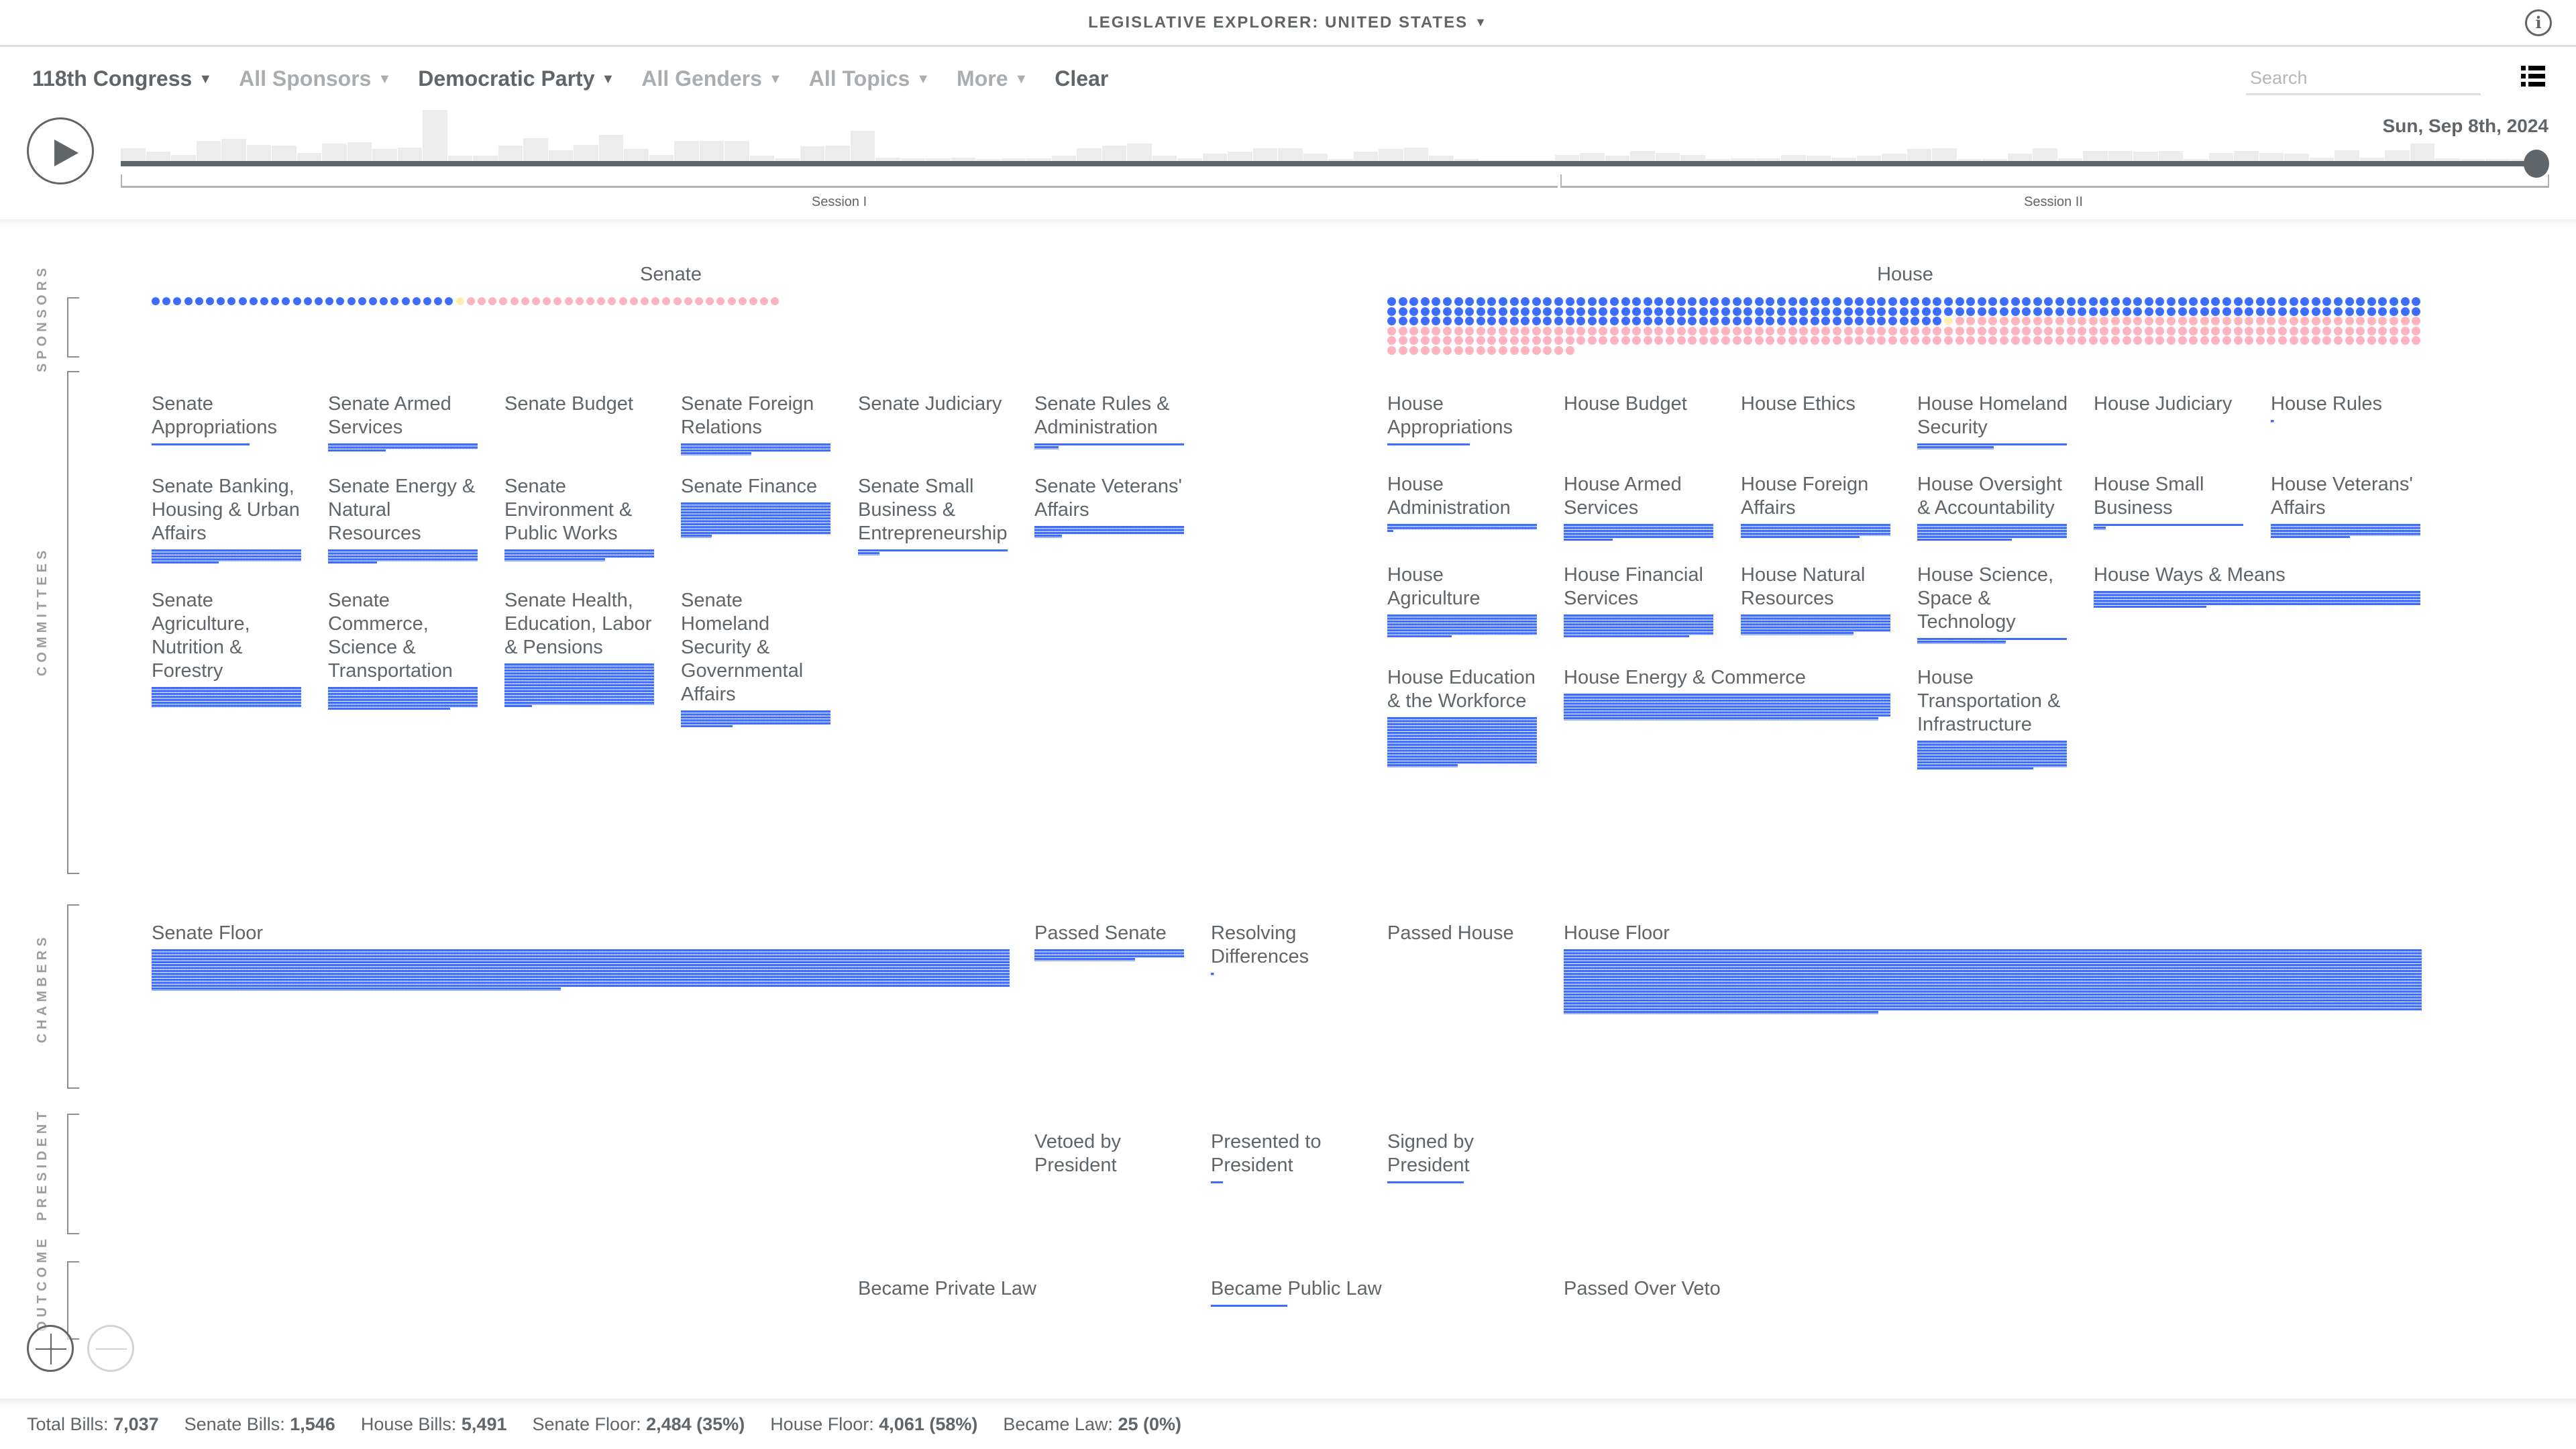 The height and width of the screenshot is (1449, 2576). I want to click on committee-node: House Veterans' Affairs, so click(2347, 506).